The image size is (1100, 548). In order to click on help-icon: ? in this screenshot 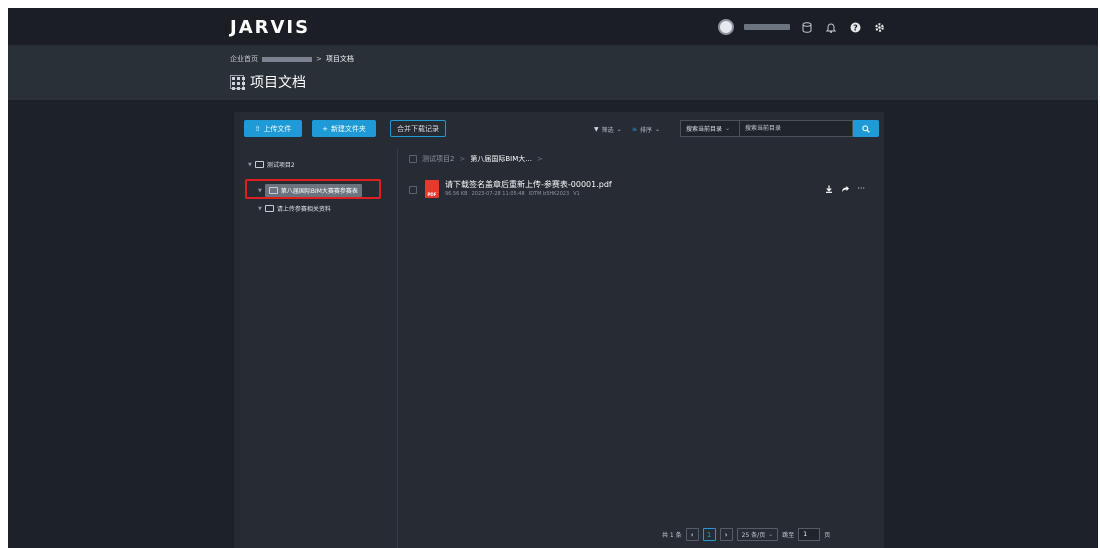, I will do `click(855, 27)`.